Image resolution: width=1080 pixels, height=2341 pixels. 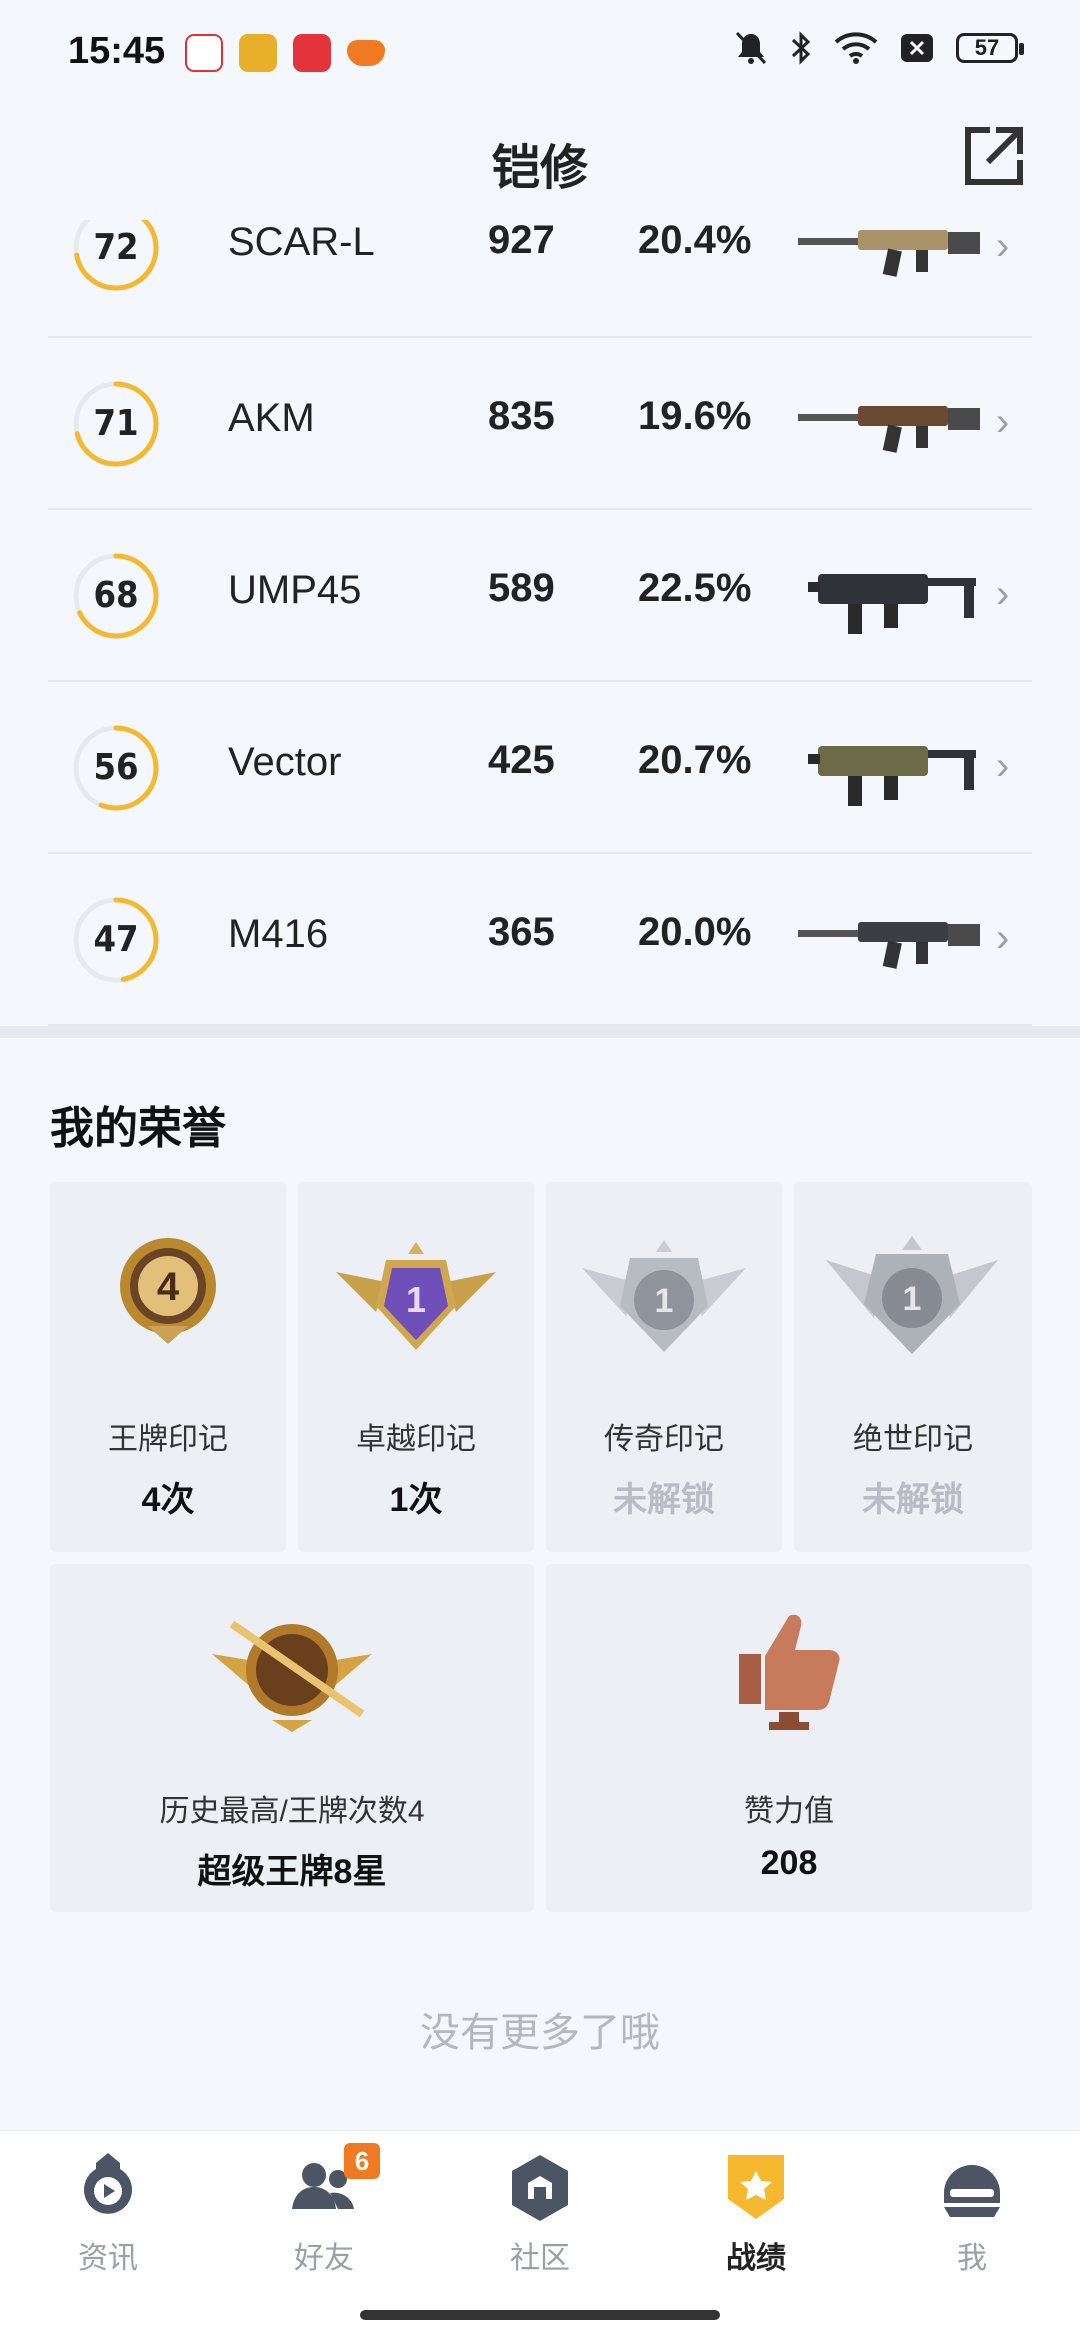 I want to click on legend-medal-icon: 1, so click(x=664, y=1296).